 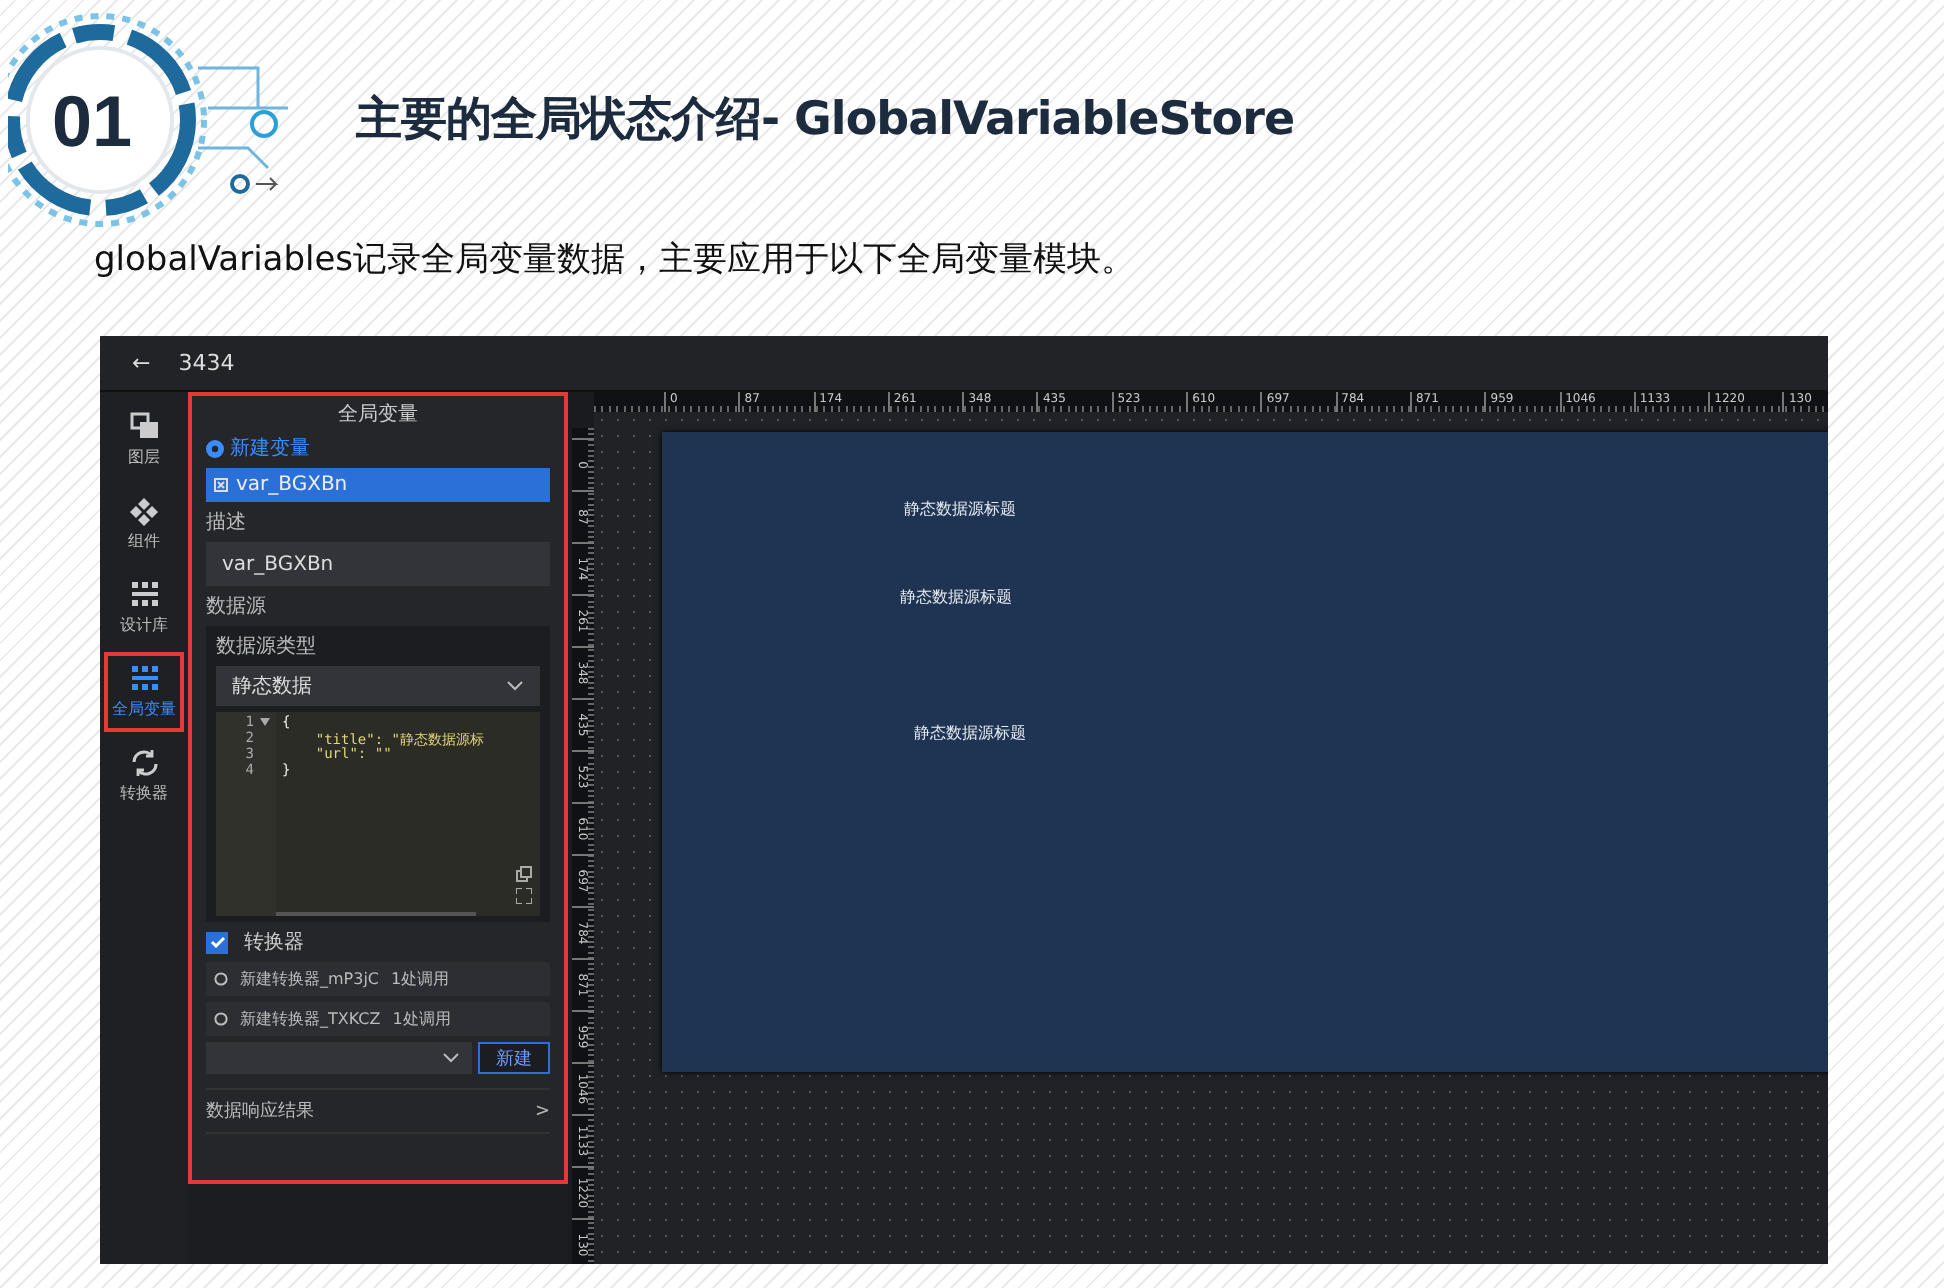 I want to click on converter-checkbox, so click(x=217, y=942).